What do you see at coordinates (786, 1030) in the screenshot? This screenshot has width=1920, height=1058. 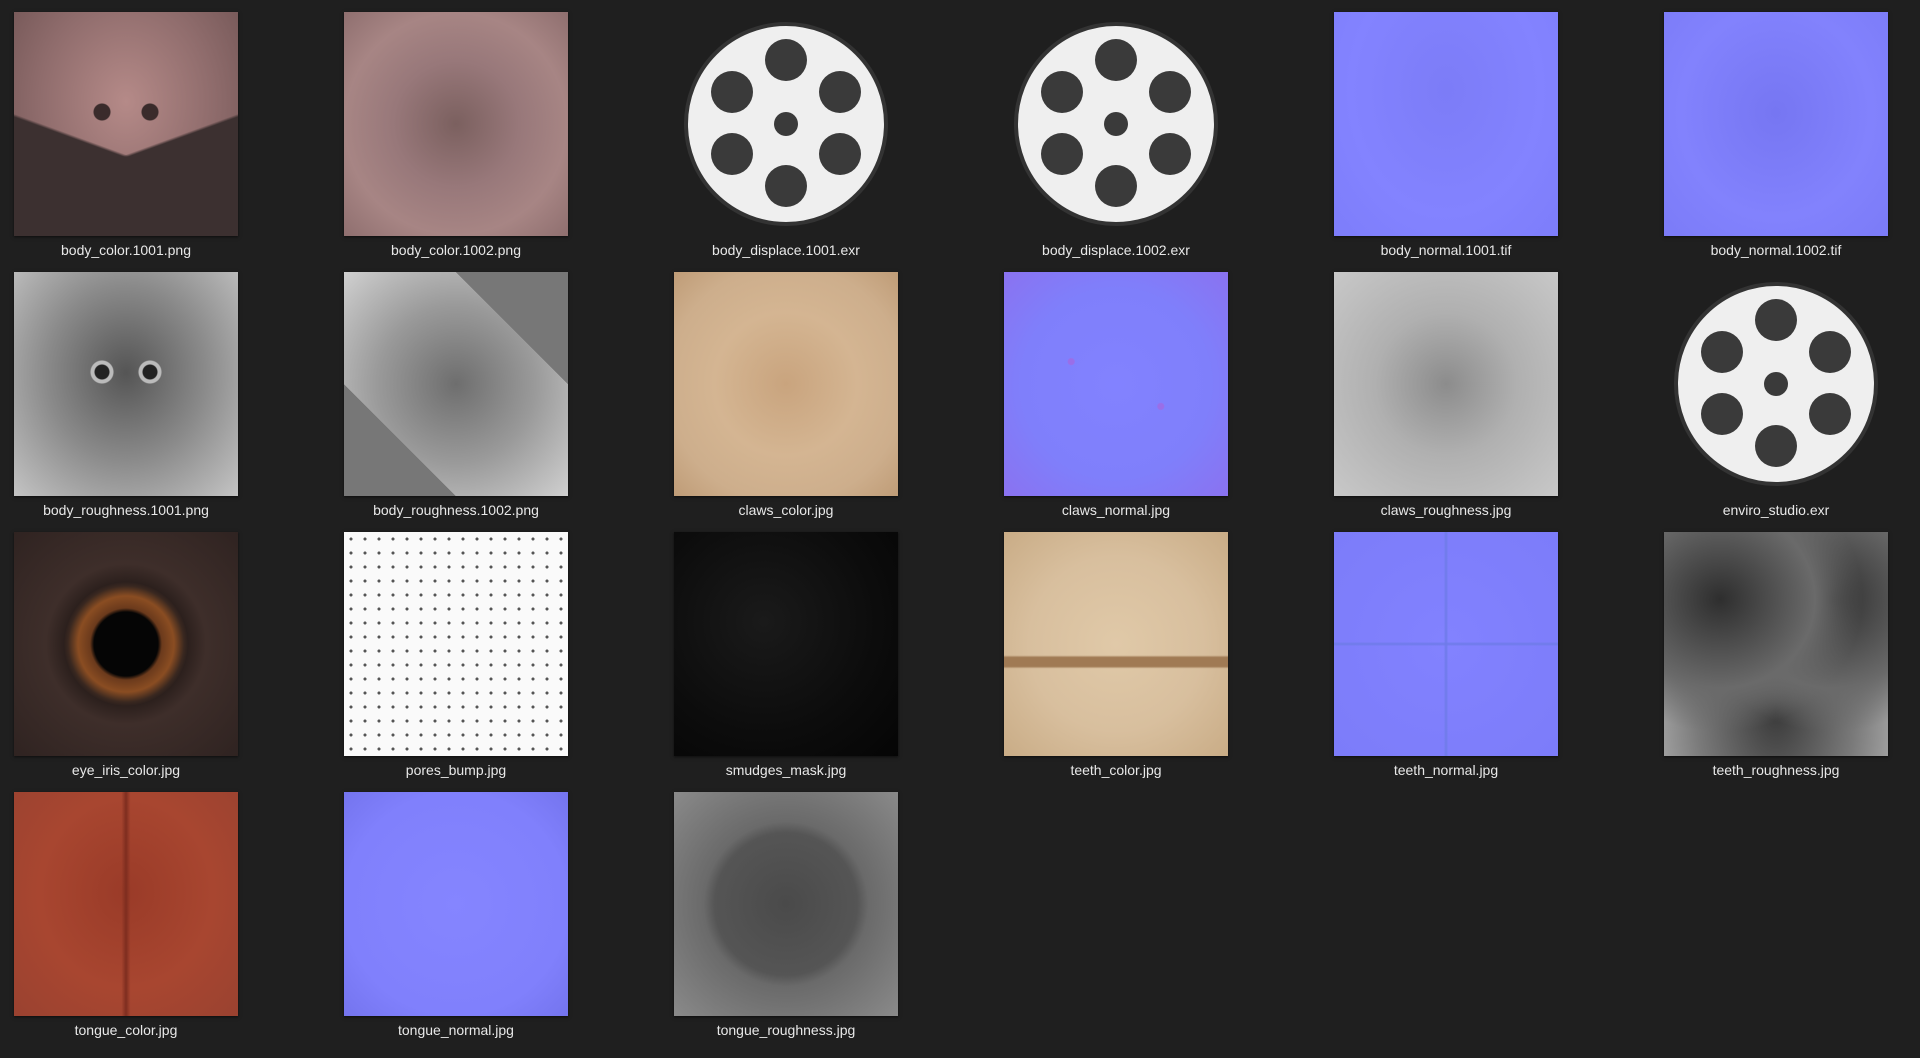 I see `file-name-label: tongue_roughness.jpg` at bounding box center [786, 1030].